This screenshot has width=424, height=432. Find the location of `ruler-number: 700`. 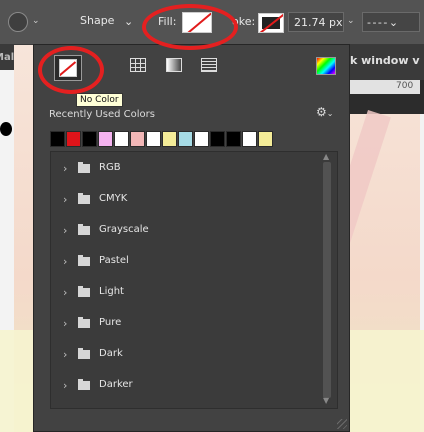

ruler-number: 700 is located at coordinates (405, 86).